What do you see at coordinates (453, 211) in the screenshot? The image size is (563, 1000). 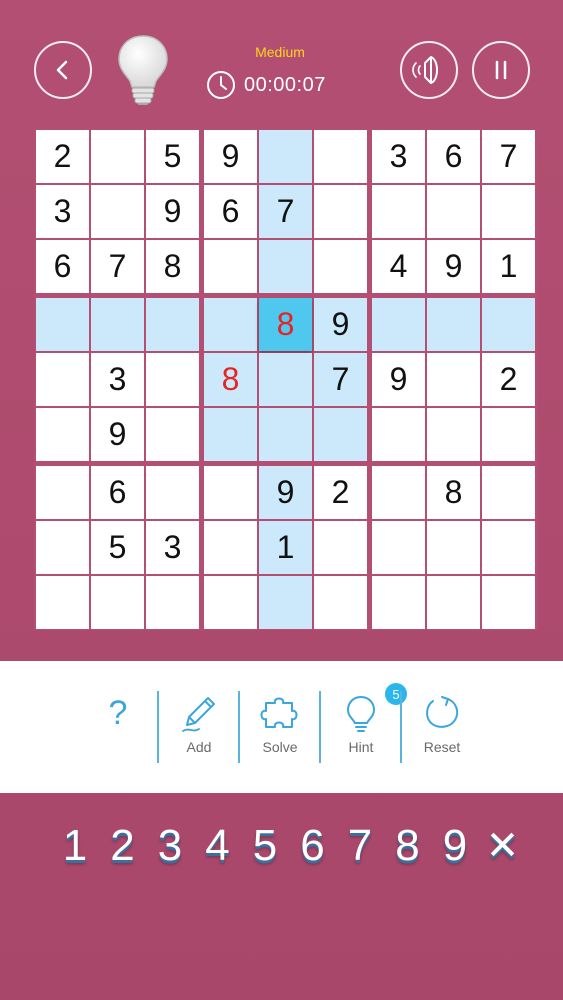 I see `sudoku-cell-r2c8` at bounding box center [453, 211].